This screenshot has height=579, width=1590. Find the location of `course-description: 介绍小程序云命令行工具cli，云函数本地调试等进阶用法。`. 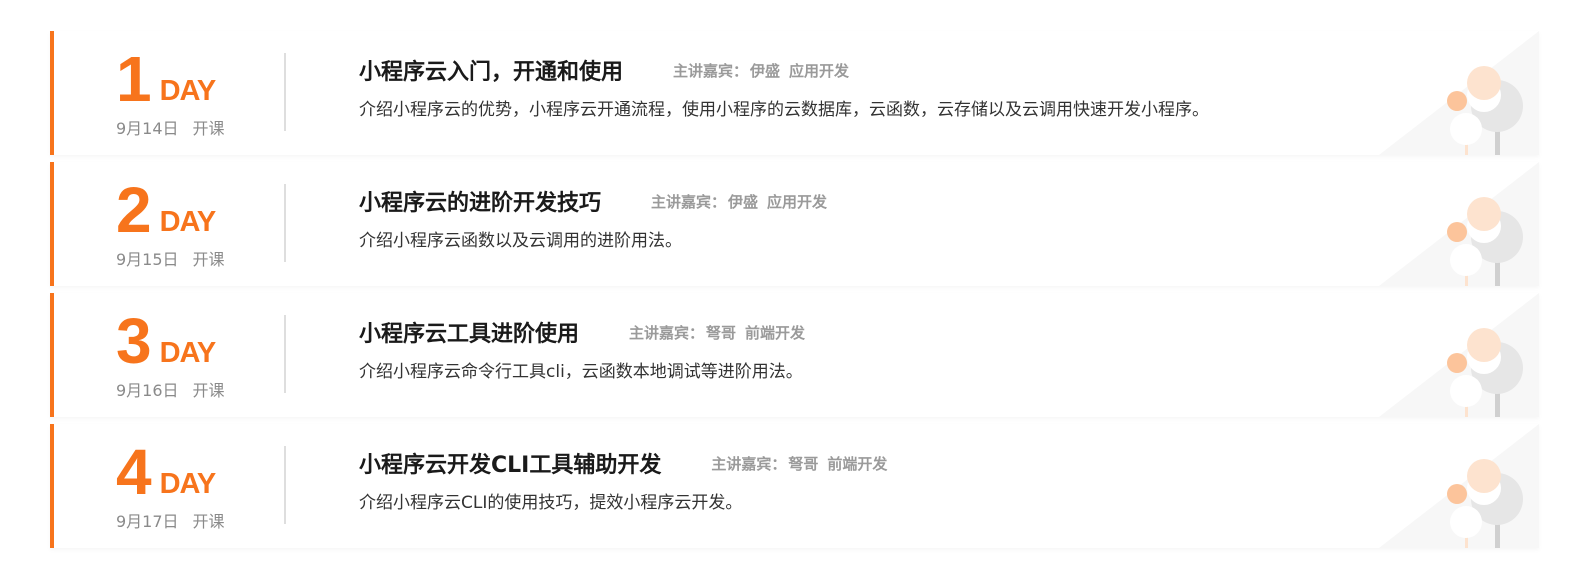

course-description: 介绍小程序云命令行工具cli，云函数本地调试等进阶用法。 is located at coordinates (581, 372).